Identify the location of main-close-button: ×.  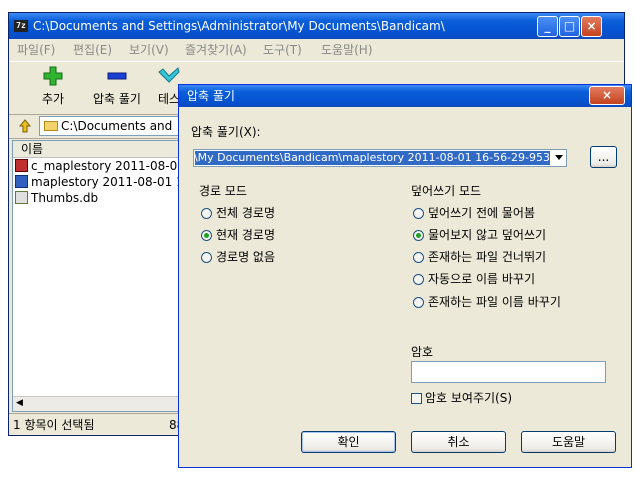
(591, 26).